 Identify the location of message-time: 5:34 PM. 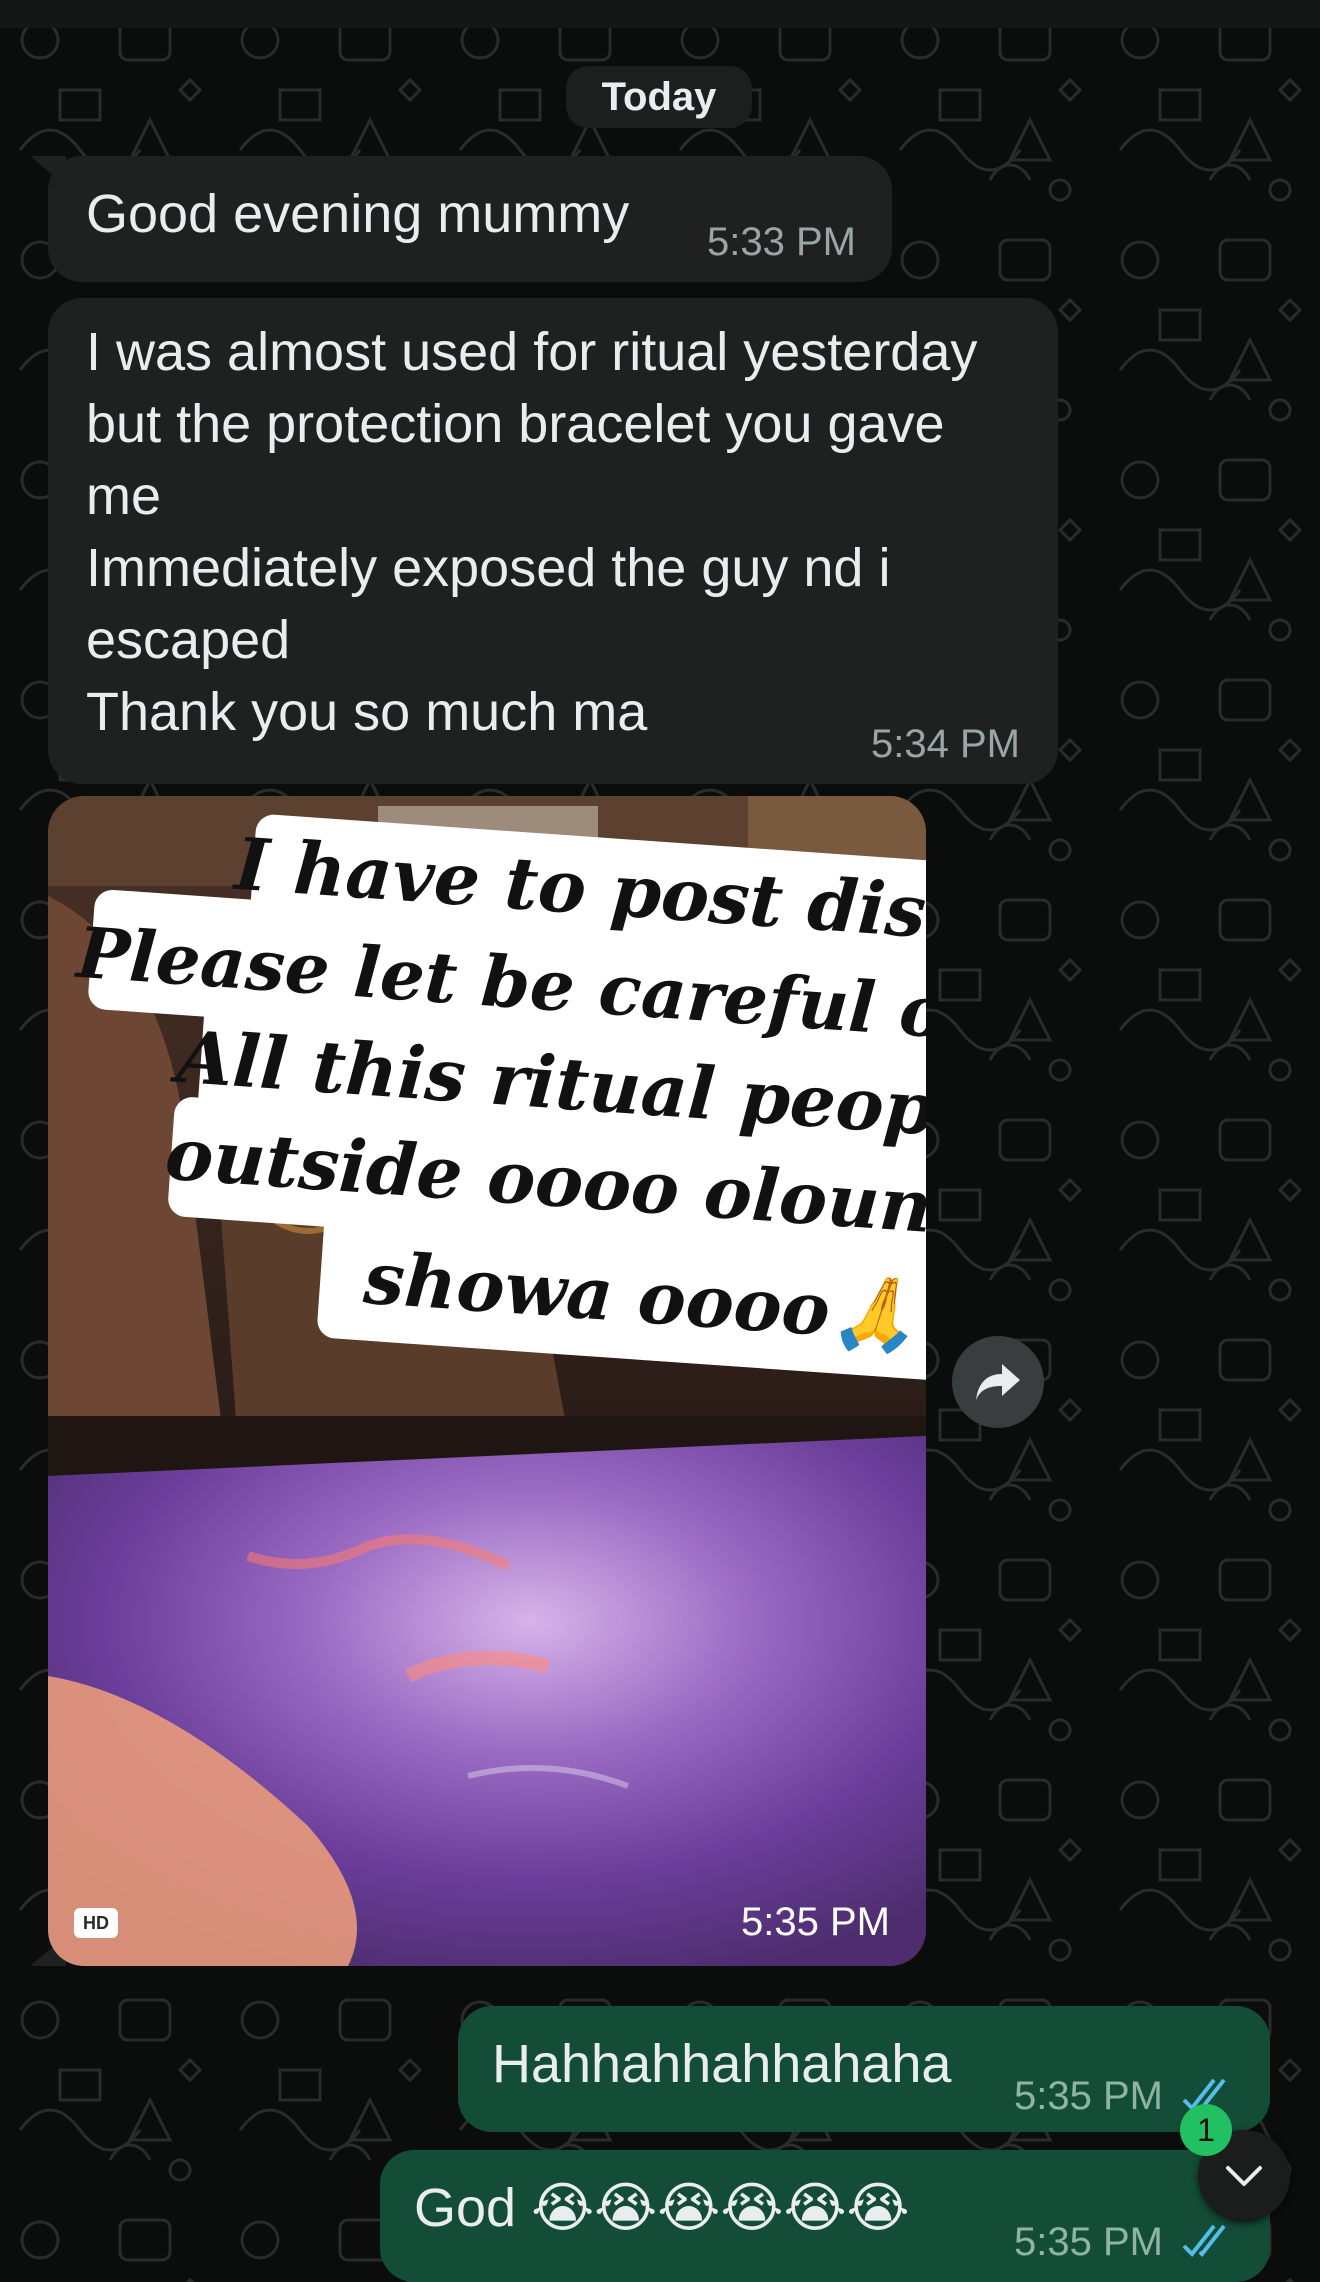
(945, 744).